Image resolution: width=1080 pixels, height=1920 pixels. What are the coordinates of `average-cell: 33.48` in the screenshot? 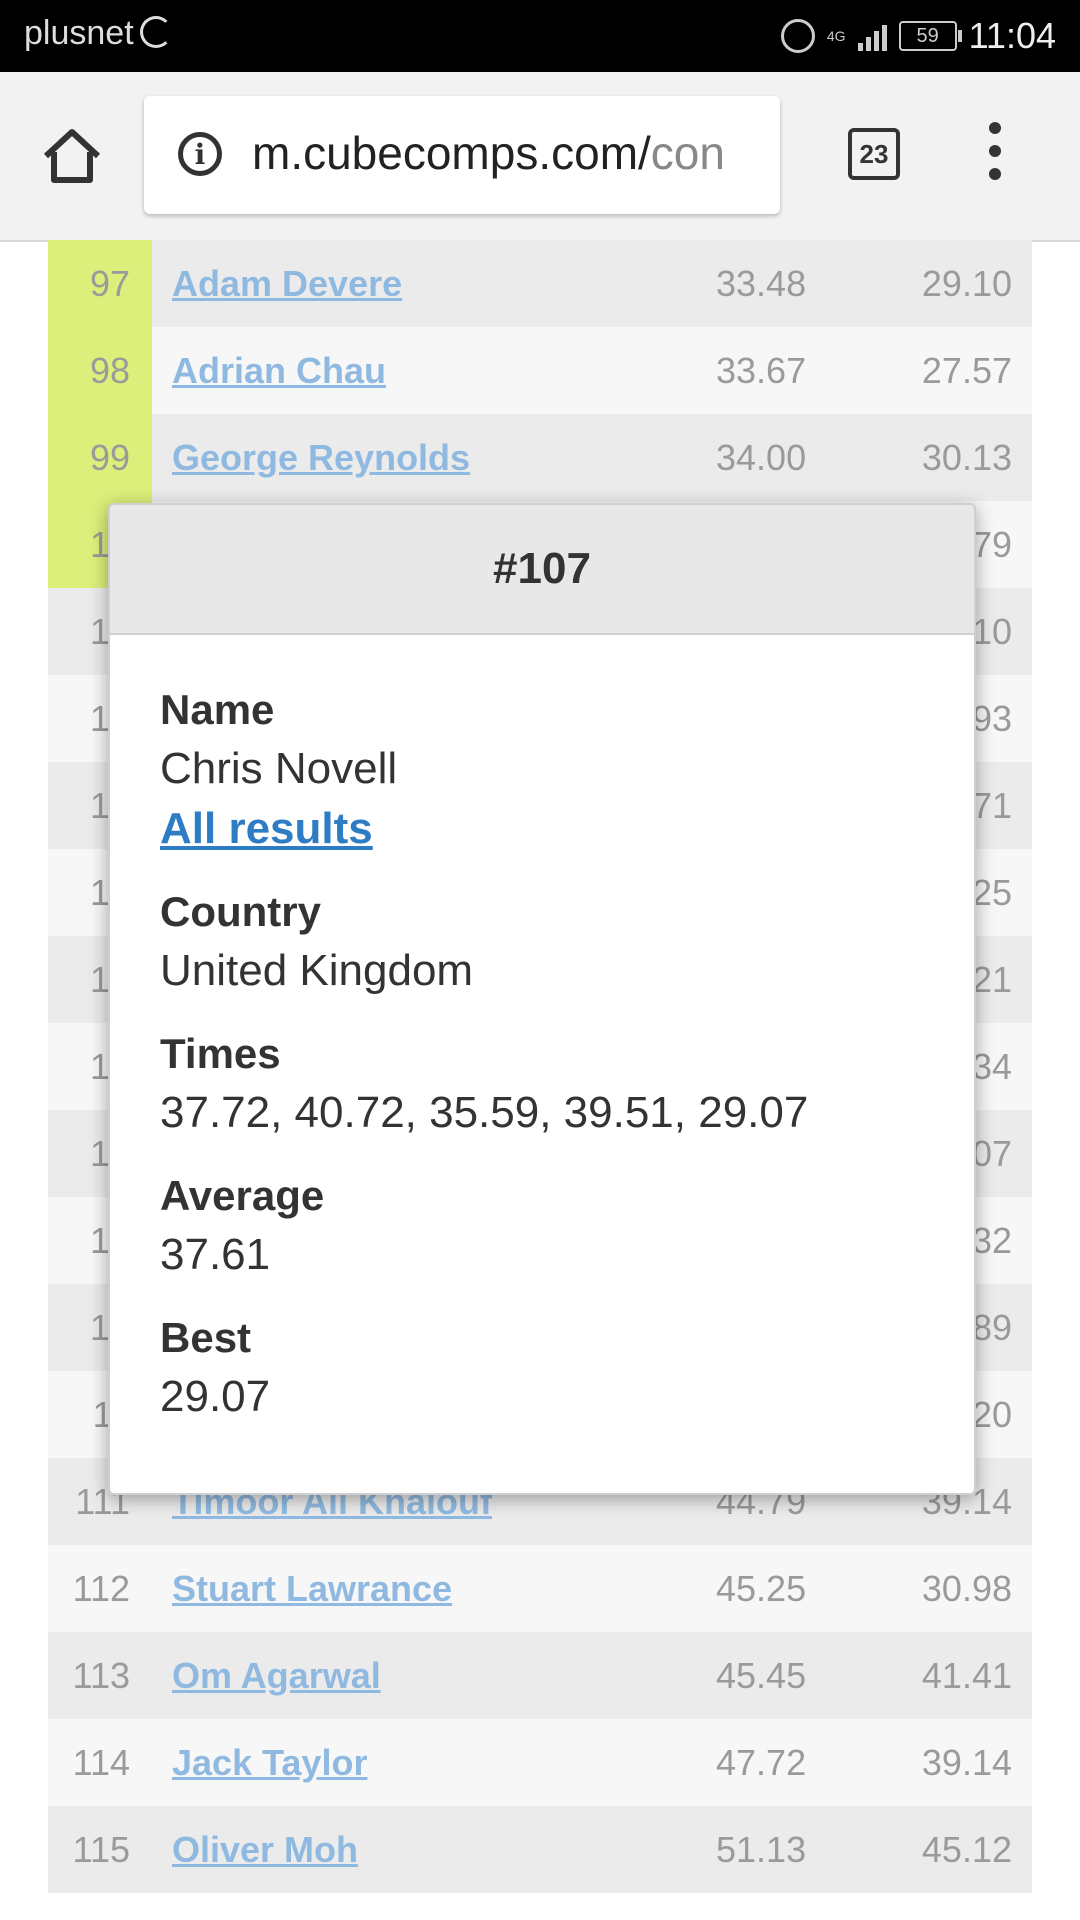 It's located at (761, 283).